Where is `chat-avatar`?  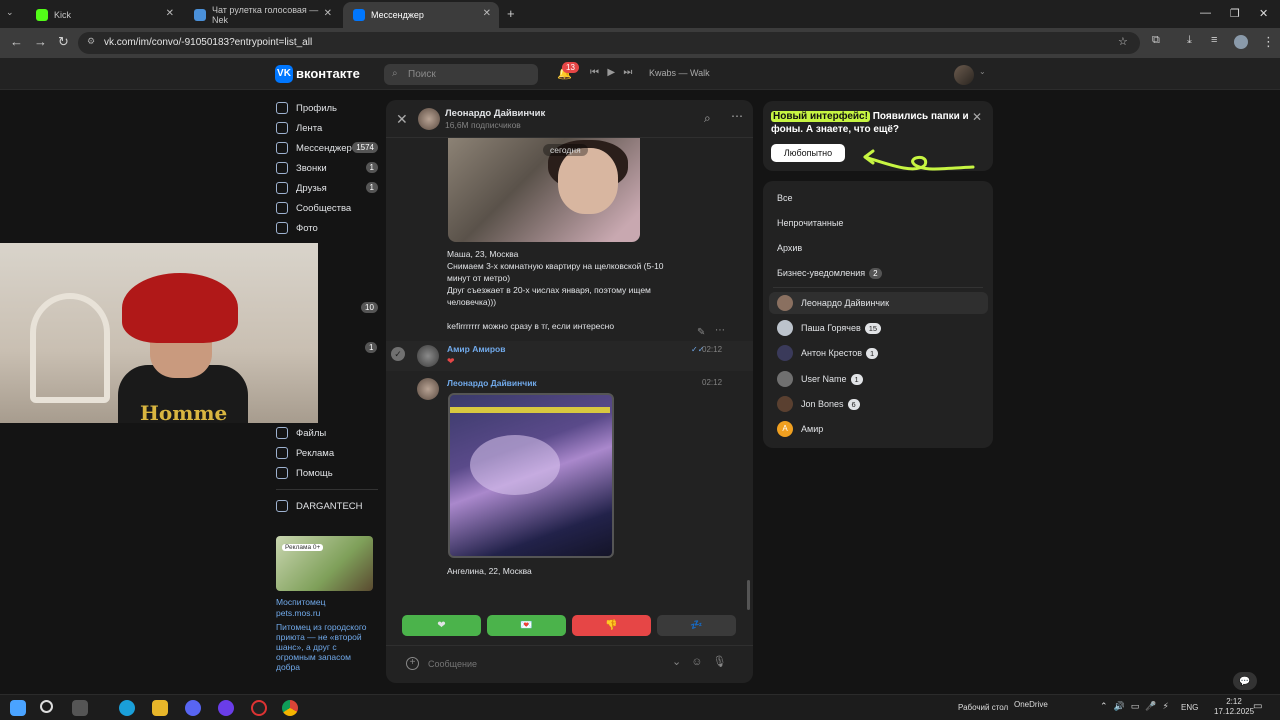
chat-avatar is located at coordinates (429, 119).